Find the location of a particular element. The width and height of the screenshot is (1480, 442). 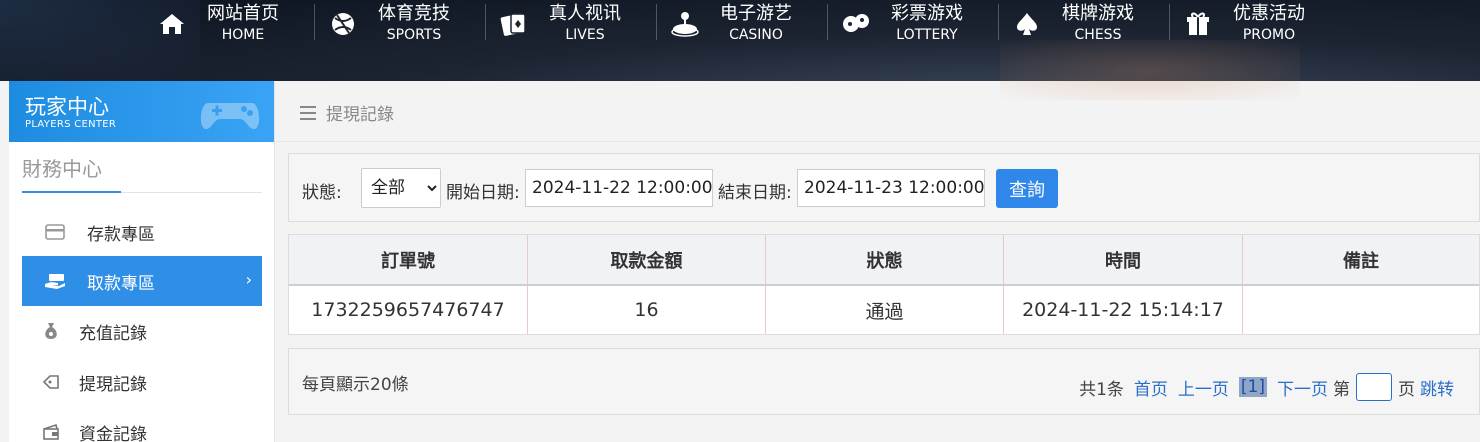

sidebar-item-label: 提現記錄 is located at coordinates (113, 384).